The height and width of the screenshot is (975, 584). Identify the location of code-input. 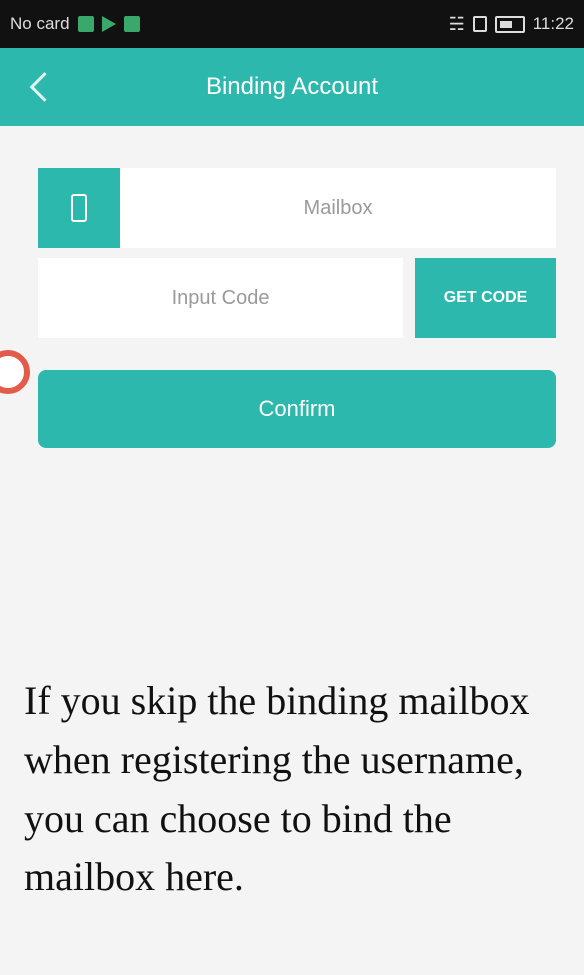
(221, 298).